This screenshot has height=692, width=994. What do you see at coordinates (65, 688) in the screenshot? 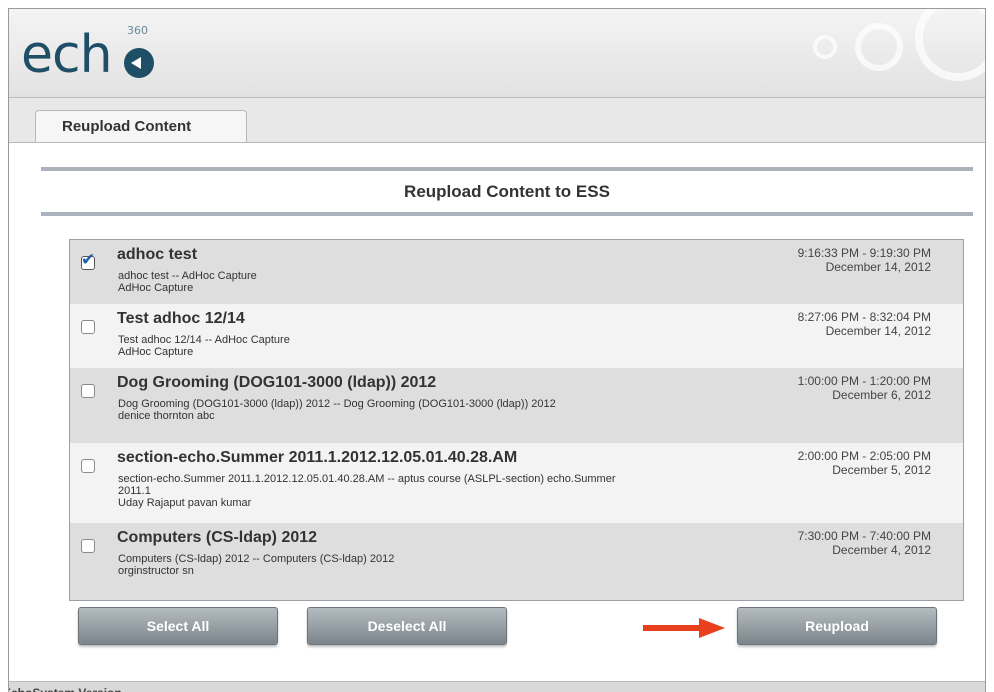
I see `footer-version-text: EchoSystem Version` at bounding box center [65, 688].